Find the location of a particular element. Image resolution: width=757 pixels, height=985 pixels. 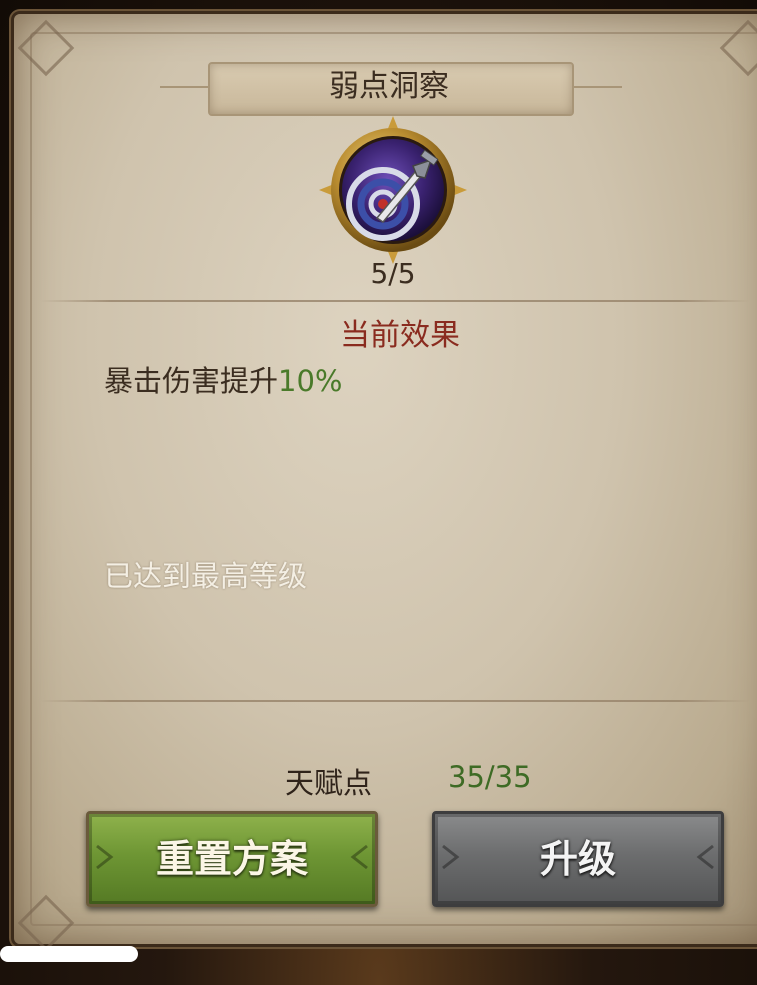

current-effect-header: 当前效果 is located at coordinates (400, 335).